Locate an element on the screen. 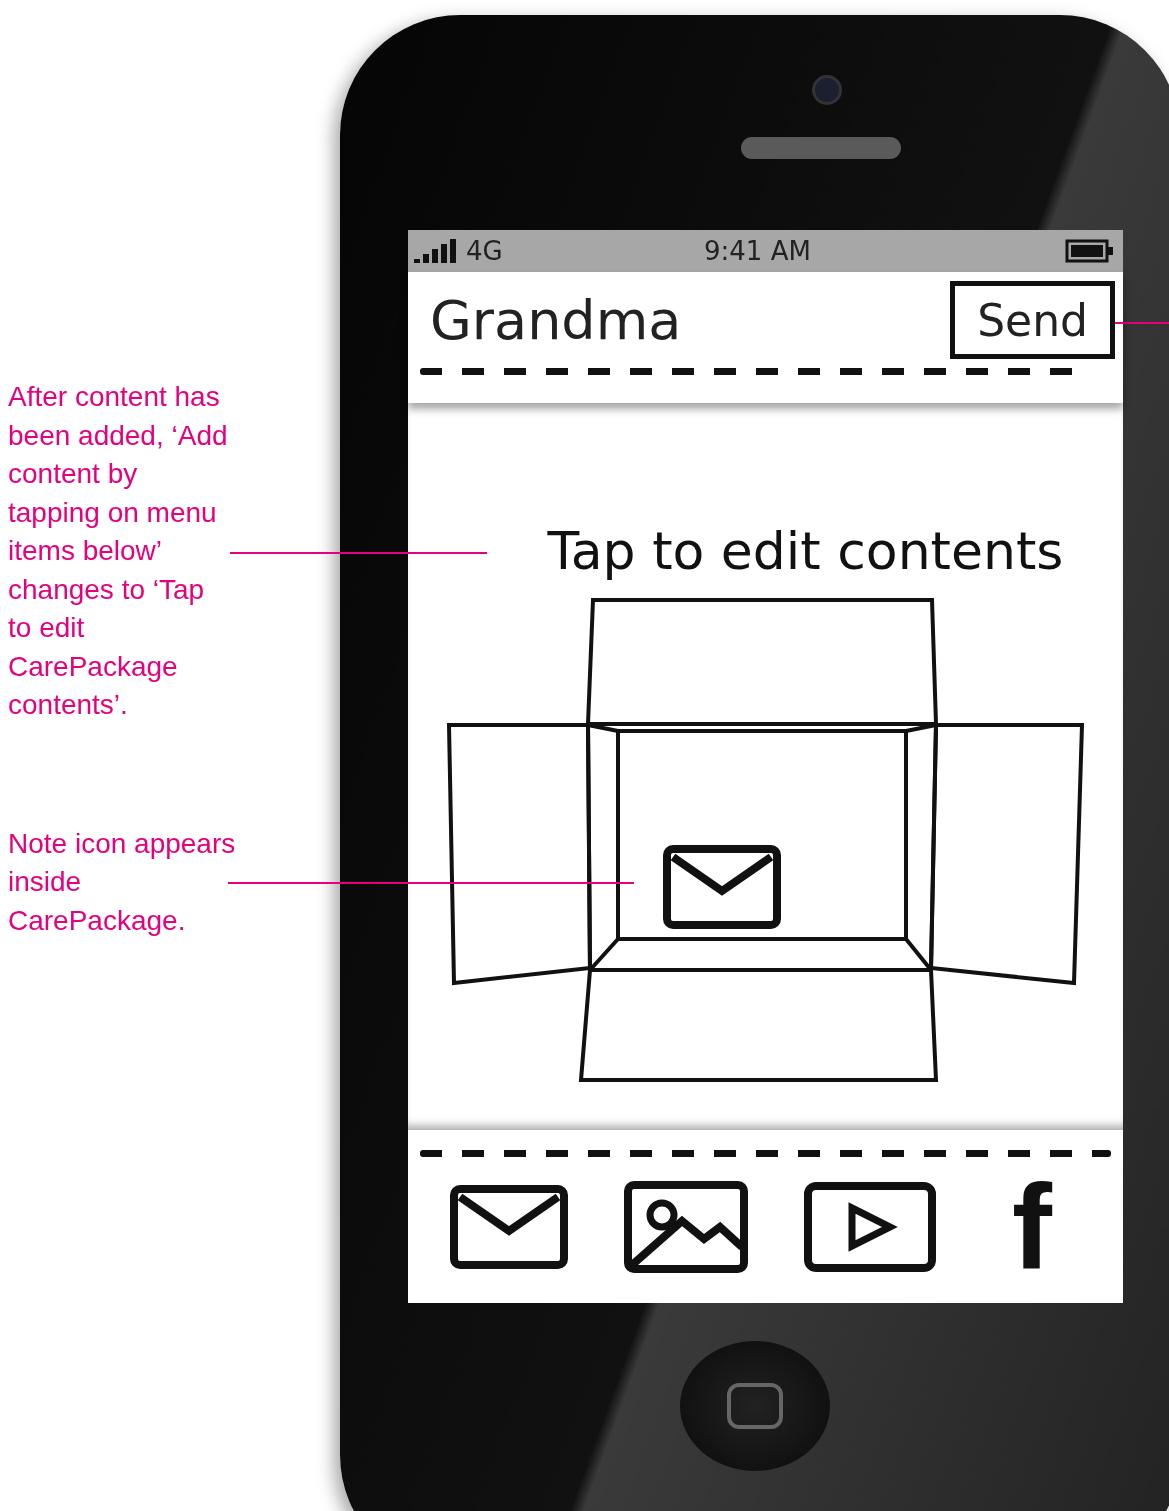 Image resolution: width=1169 pixels, height=1511 pixels. annotation-text: Note icon appears inside CarePackage. is located at coordinates (122, 882).